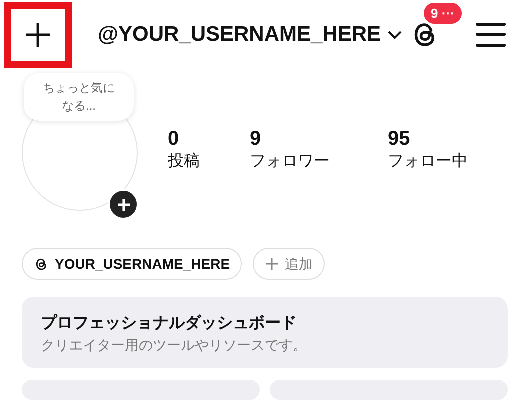  I want to click on stat-value: 95, so click(400, 139).